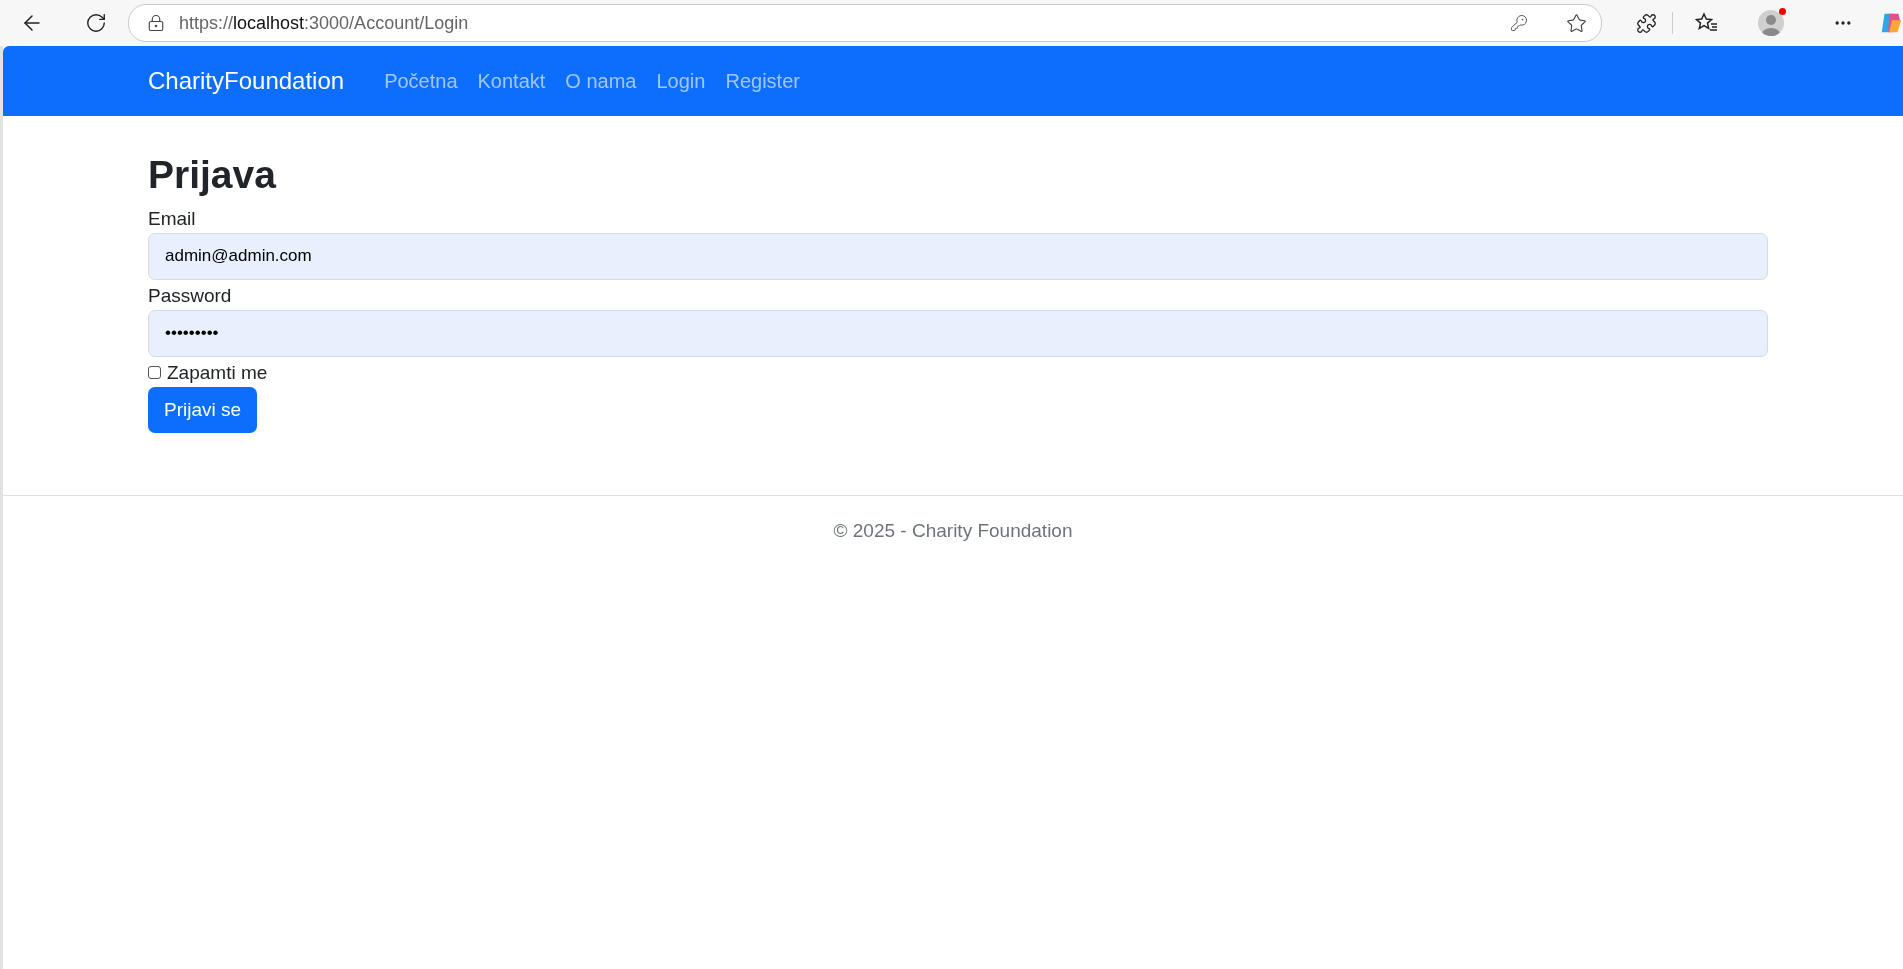  What do you see at coordinates (953, 530) in the screenshot?
I see `footer-text: © 2025 - Charity Foundation` at bounding box center [953, 530].